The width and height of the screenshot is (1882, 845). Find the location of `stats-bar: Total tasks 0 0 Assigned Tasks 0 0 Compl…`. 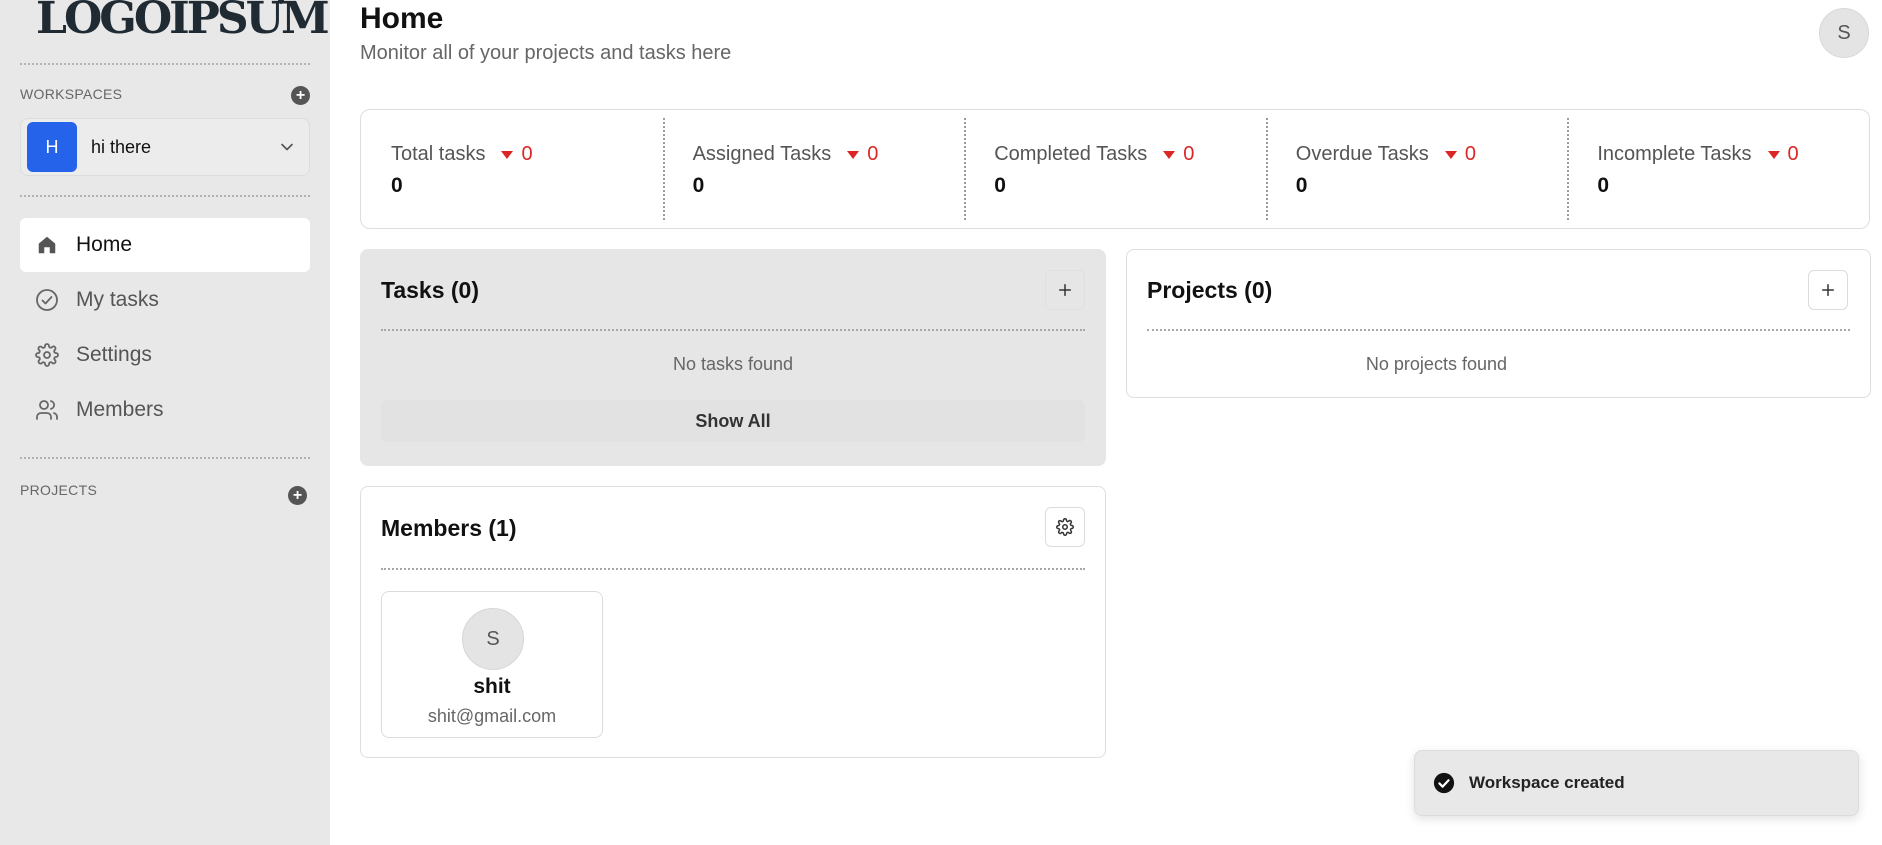

stats-bar: Total tasks 0 0 Assigned Tasks 0 0 Compl… is located at coordinates (1115, 169).